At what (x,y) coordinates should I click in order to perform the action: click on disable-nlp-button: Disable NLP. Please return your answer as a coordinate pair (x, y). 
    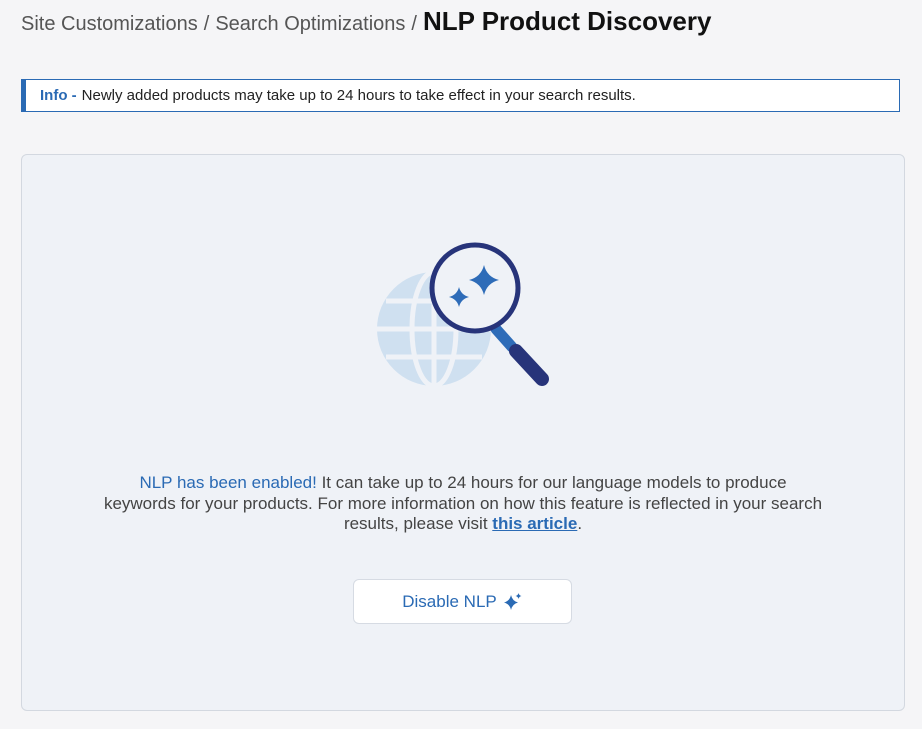
    Looking at the image, I should click on (462, 601).